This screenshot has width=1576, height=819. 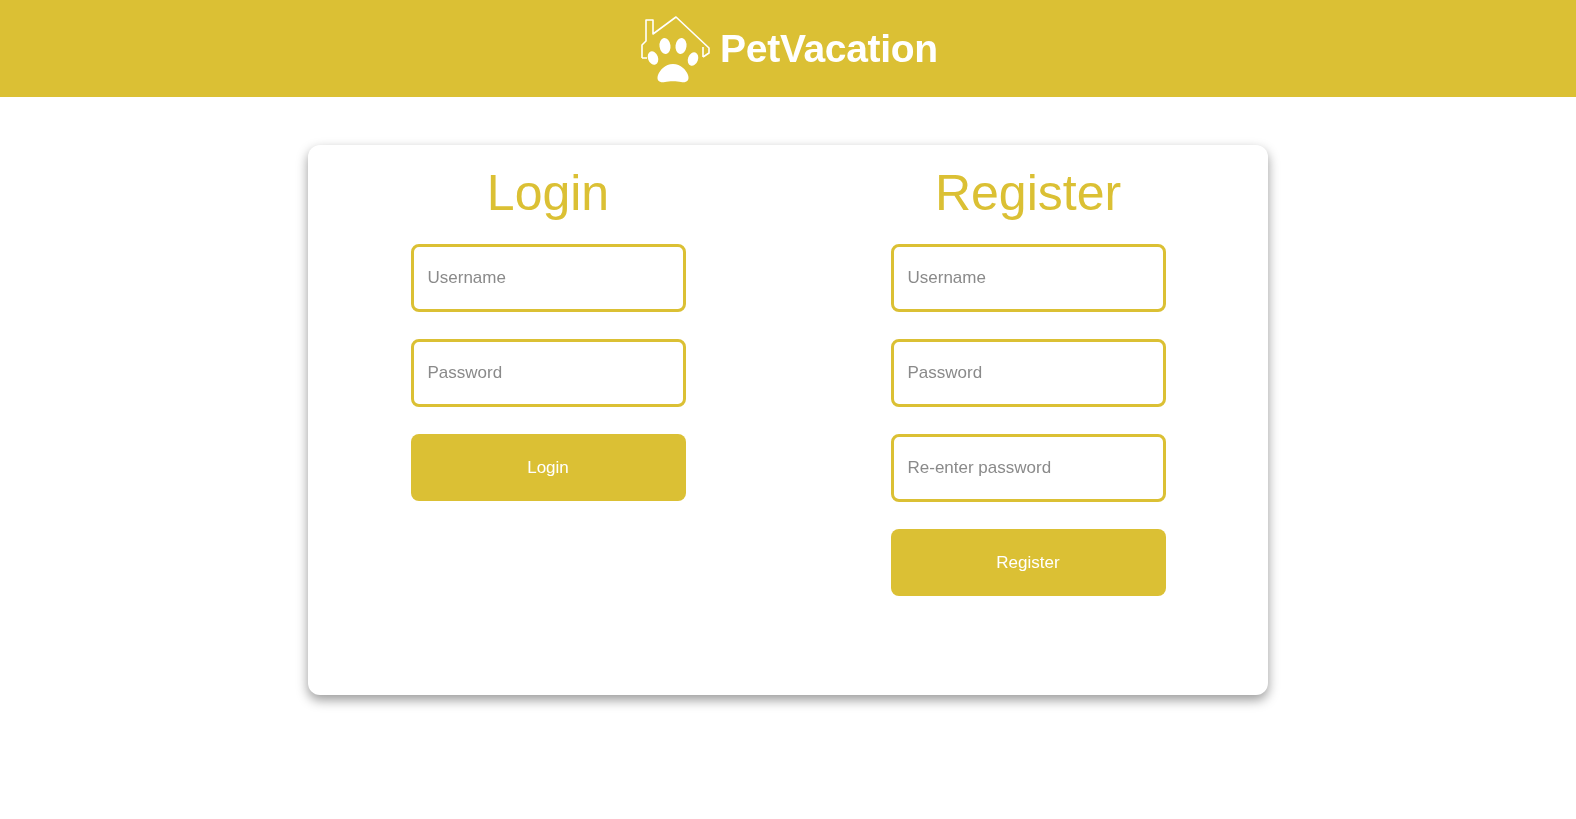 What do you see at coordinates (674, 49) in the screenshot?
I see `house-paw-icon` at bounding box center [674, 49].